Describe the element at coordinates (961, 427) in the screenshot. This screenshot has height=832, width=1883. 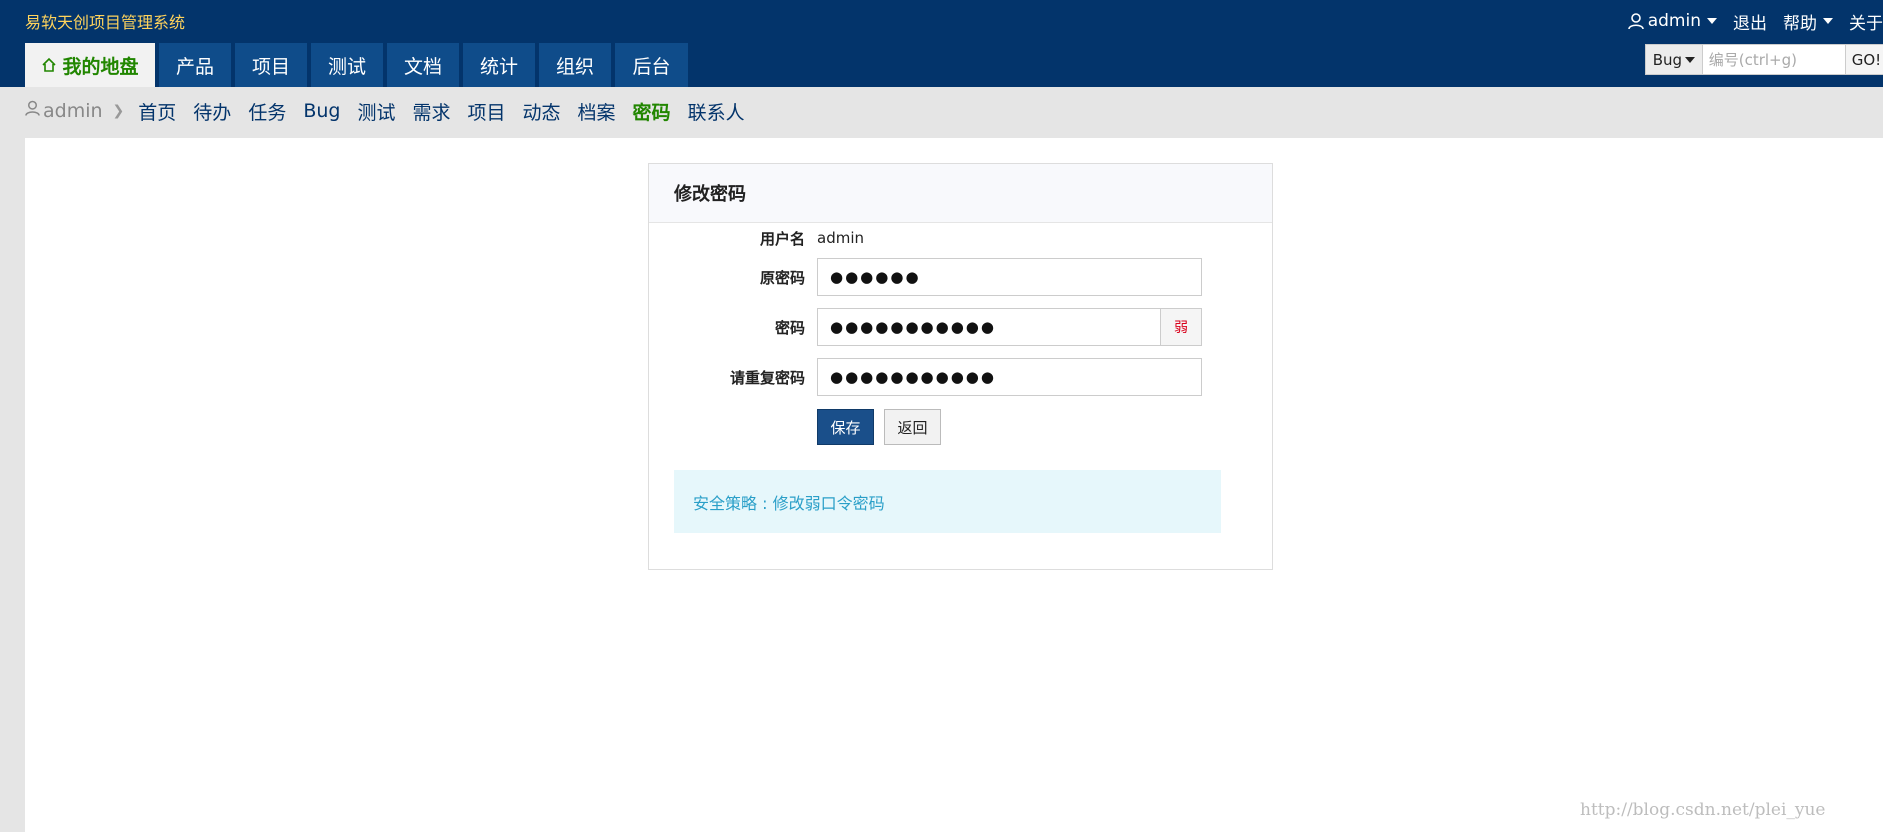
I see `actions-row: 保存 返回` at that location.